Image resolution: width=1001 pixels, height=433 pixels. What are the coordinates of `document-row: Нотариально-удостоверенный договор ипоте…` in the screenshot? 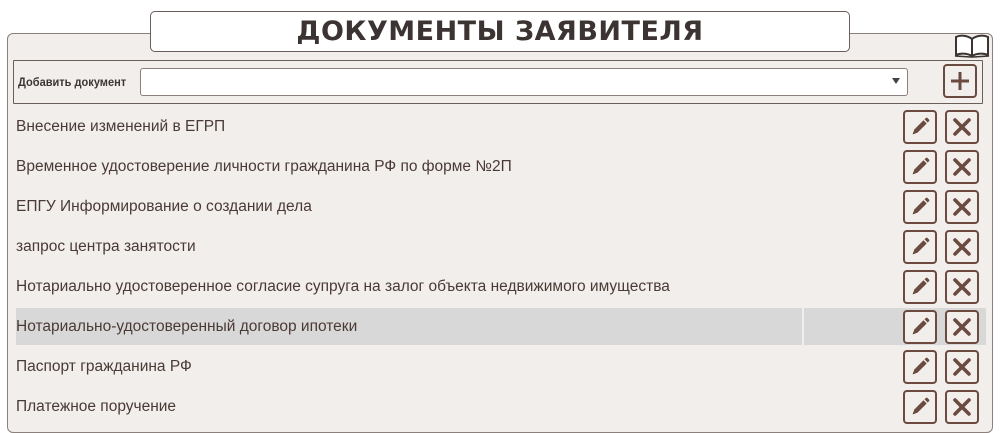 It's located at (501, 327).